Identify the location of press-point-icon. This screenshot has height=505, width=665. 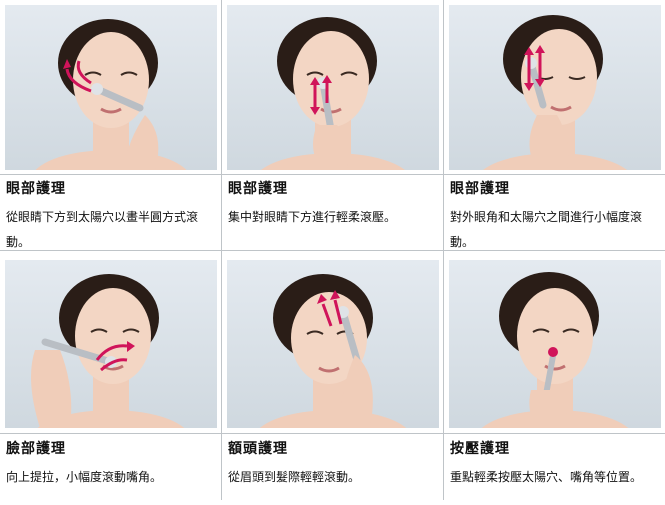
(553, 352).